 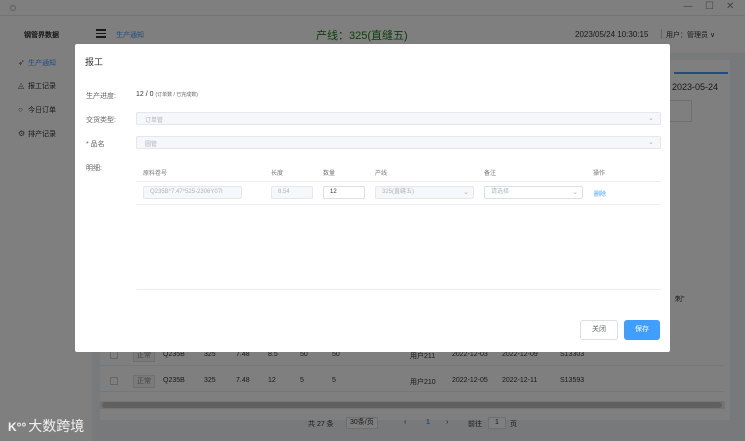 What do you see at coordinates (17, 427) in the screenshot?
I see `watermark-logo: K°°` at bounding box center [17, 427].